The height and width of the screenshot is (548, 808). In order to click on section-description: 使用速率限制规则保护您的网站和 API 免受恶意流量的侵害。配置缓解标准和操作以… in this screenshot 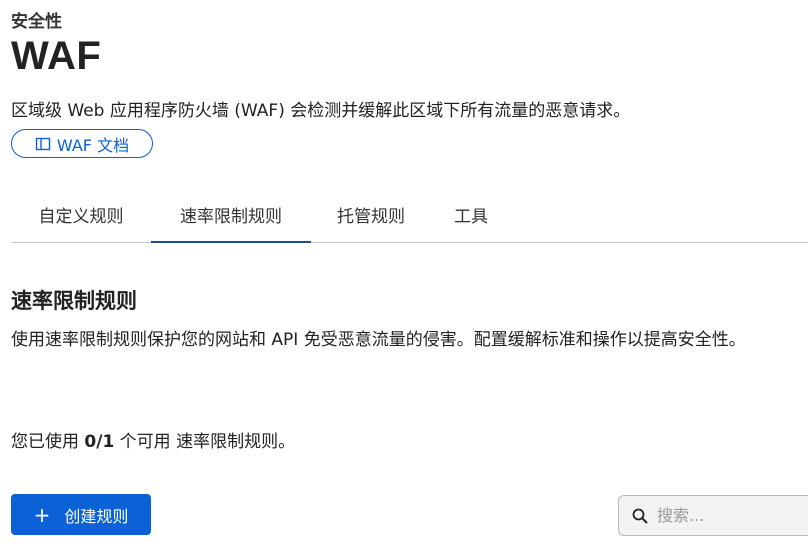, I will do `click(378, 340)`.